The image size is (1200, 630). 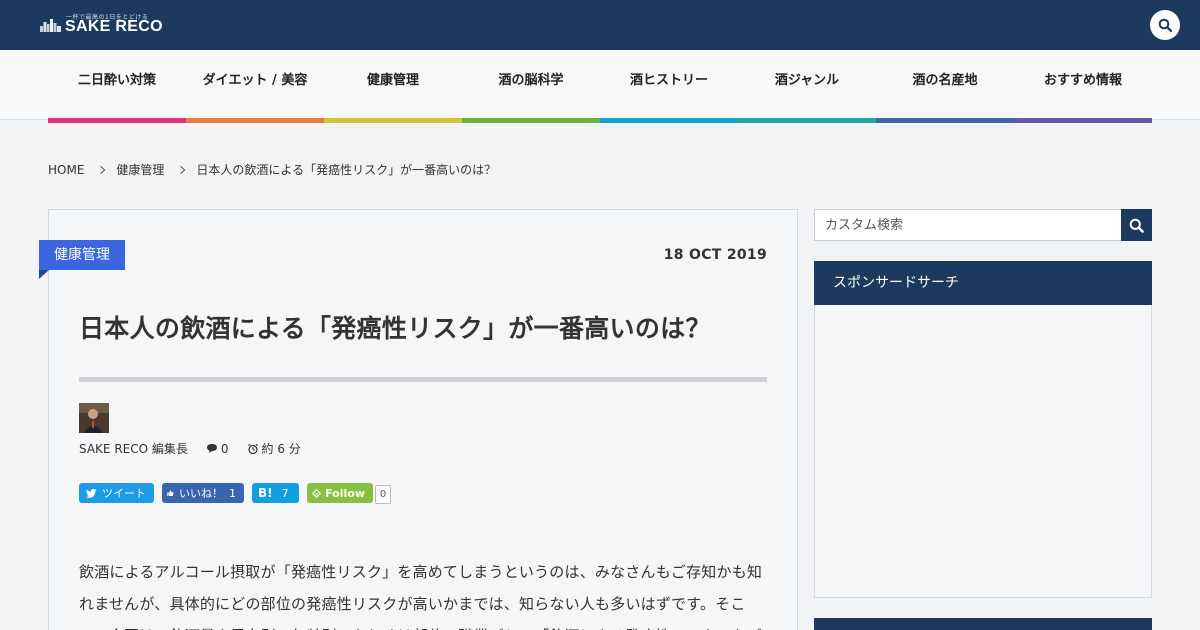 I want to click on sidebar-search, so click(x=983, y=225).